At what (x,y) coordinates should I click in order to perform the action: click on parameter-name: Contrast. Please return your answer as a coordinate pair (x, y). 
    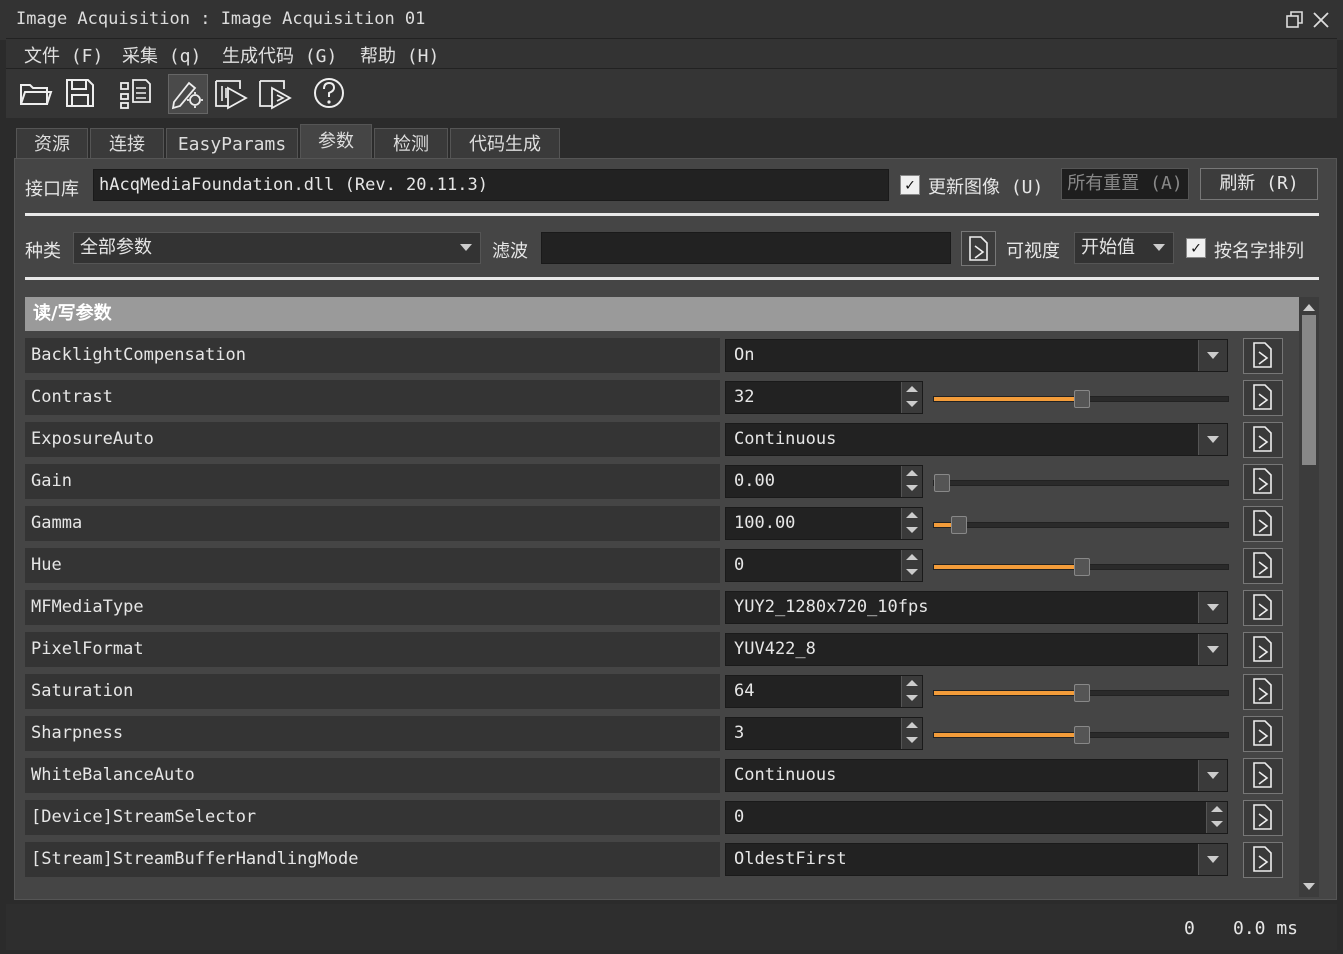
    Looking at the image, I should click on (372, 397).